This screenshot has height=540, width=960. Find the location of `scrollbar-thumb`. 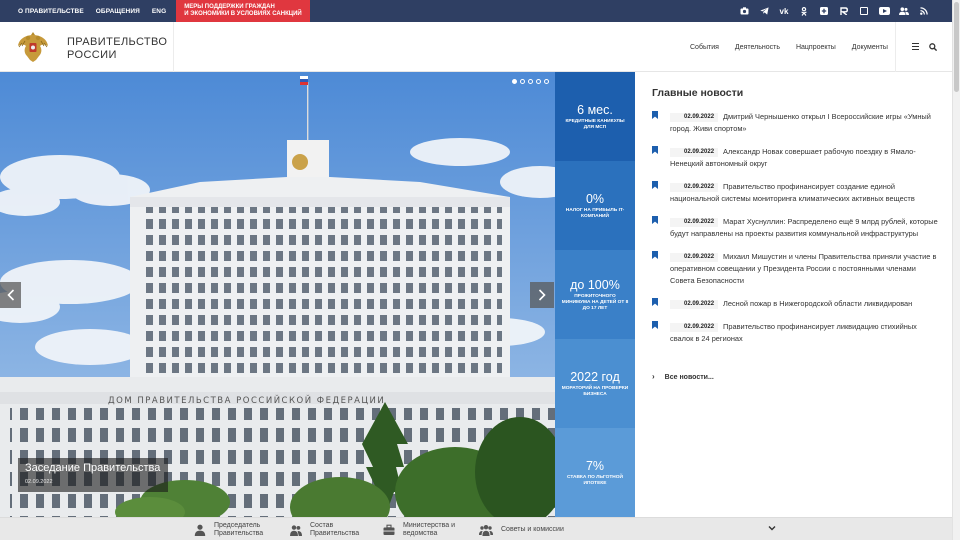

scrollbar-thumb is located at coordinates (956, 47).